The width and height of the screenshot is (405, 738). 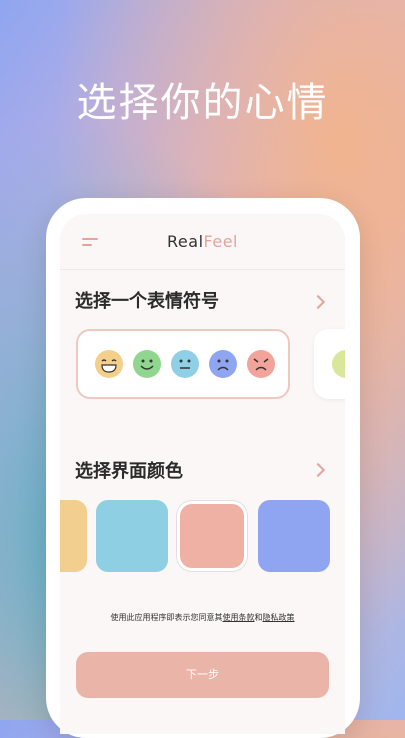 What do you see at coordinates (202, 103) in the screenshot?
I see `promo-title: 选择你的心情` at bounding box center [202, 103].